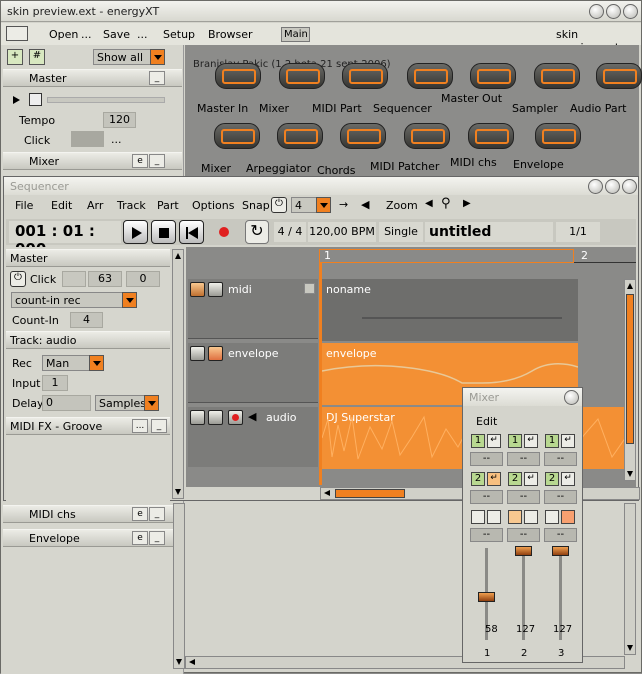 This screenshot has height=674, width=642. What do you see at coordinates (168, 205) in the screenshot?
I see `seq-menu-part: Part` at bounding box center [168, 205].